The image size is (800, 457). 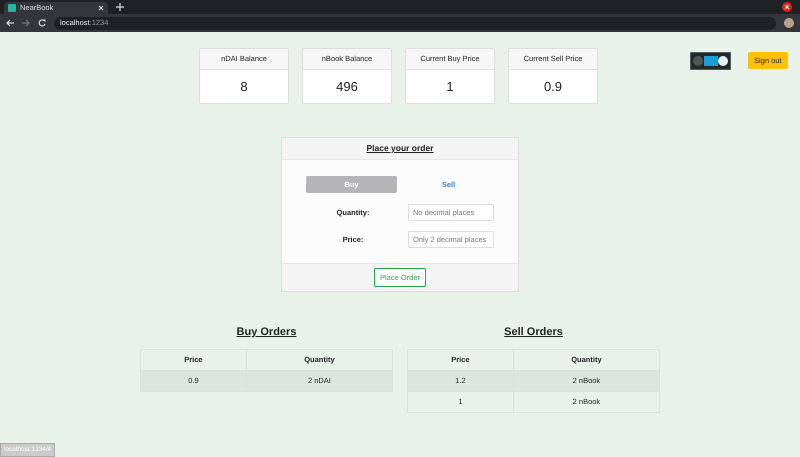 What do you see at coordinates (533, 332) in the screenshot?
I see `table-title: Sell Orders` at bounding box center [533, 332].